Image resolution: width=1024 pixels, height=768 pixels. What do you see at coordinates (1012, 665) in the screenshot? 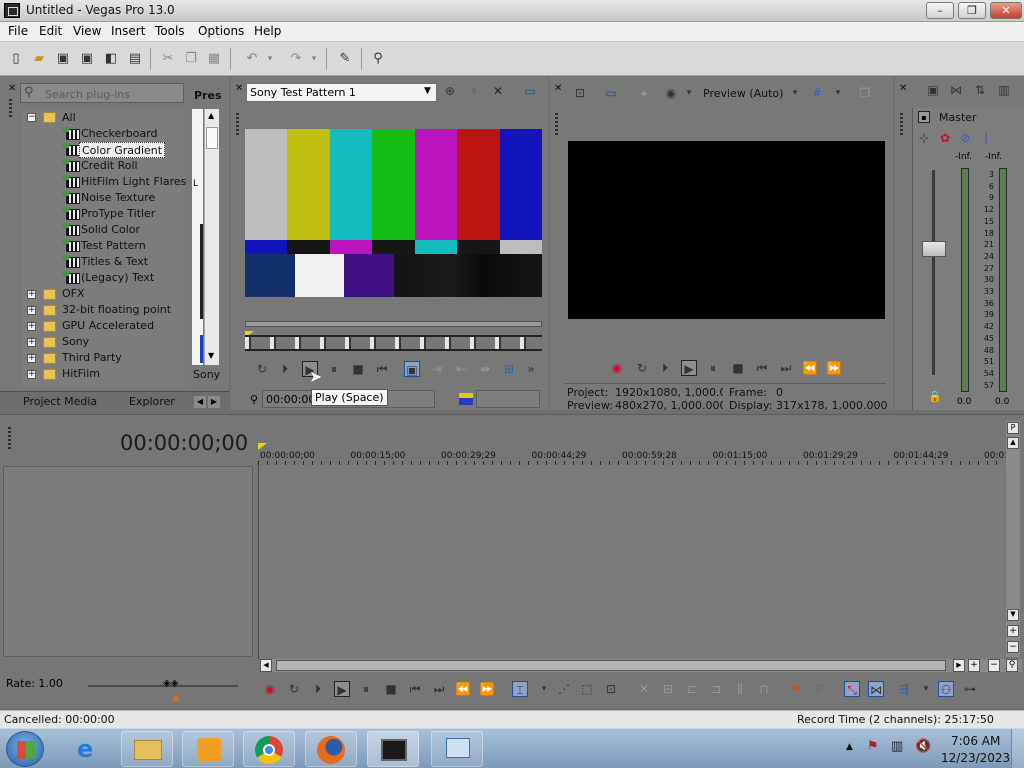
I see `zoom-tool-icon: ⚲` at bounding box center [1012, 665].